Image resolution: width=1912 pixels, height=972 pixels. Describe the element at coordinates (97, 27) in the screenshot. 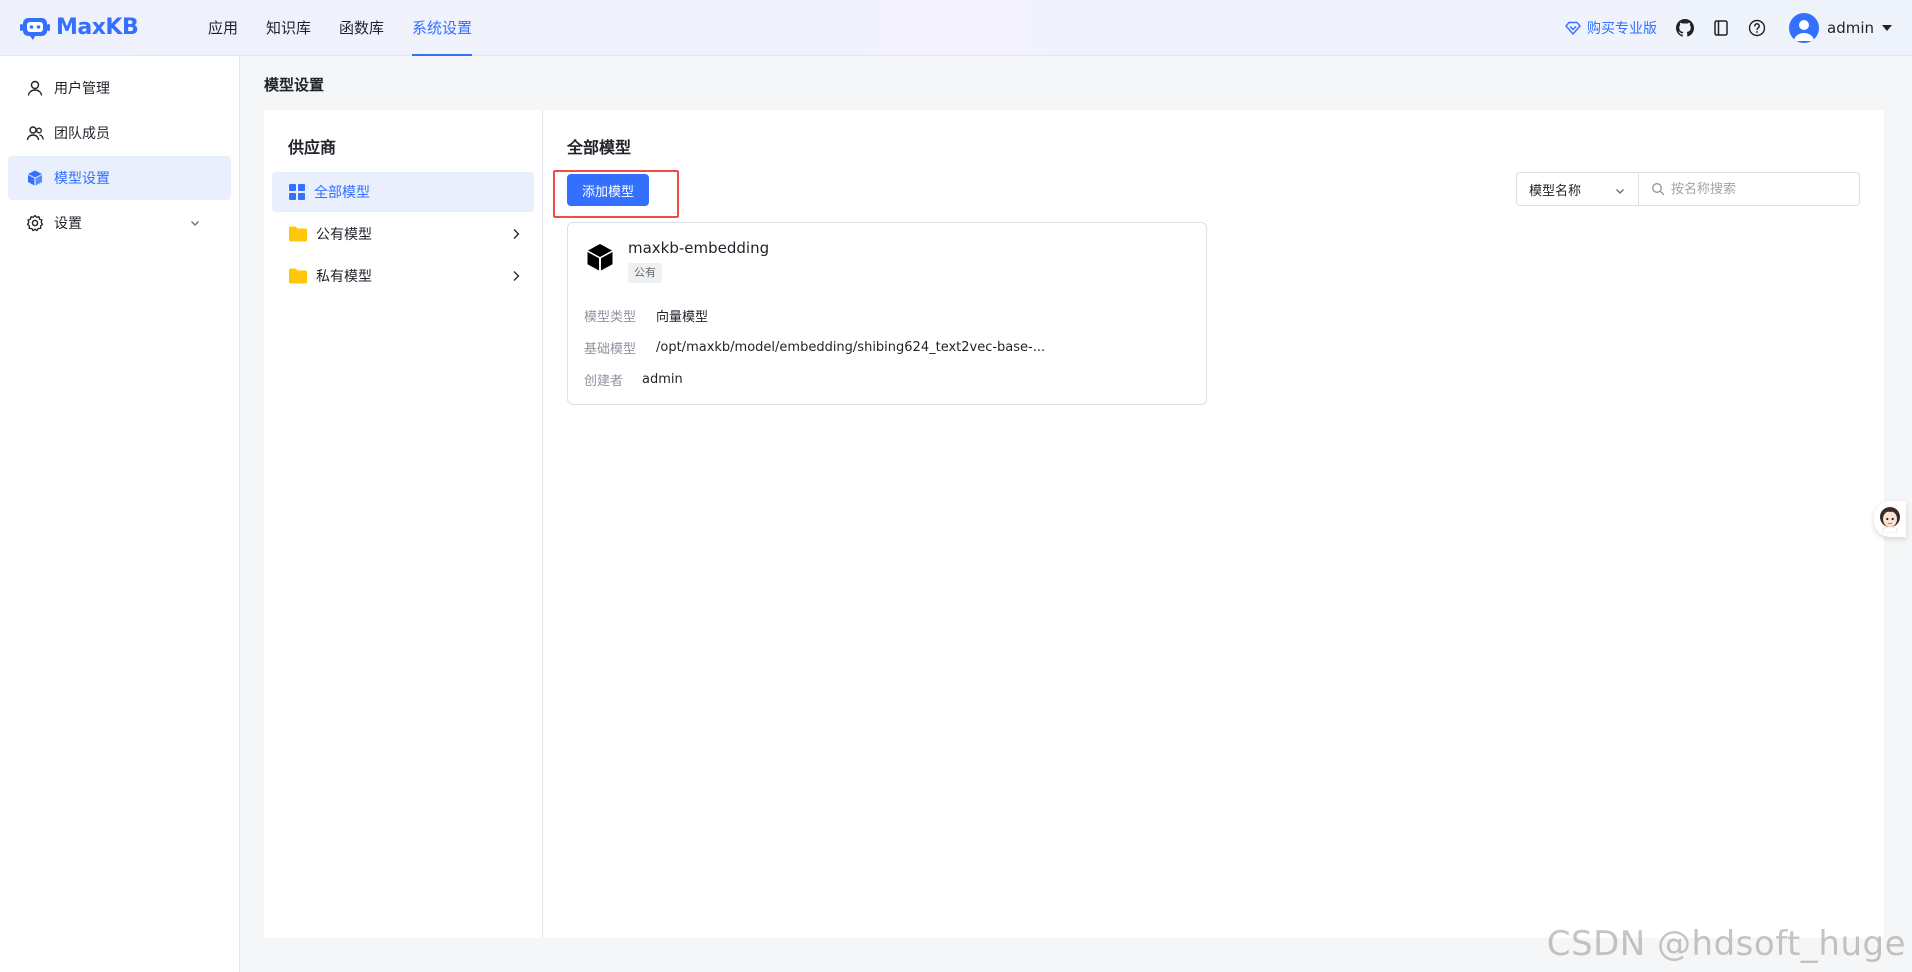

I see `app-name: MaxKB` at that location.